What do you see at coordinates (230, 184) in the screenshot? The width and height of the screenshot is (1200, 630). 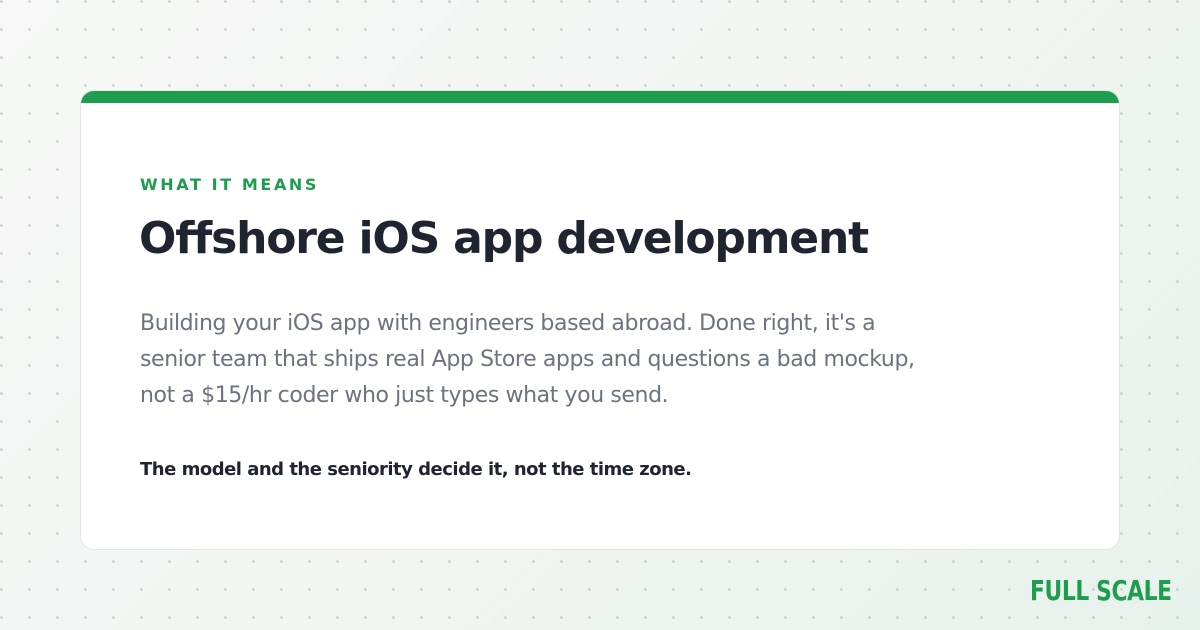 I see `eyebrow-label: WHAT IT MEANS` at bounding box center [230, 184].